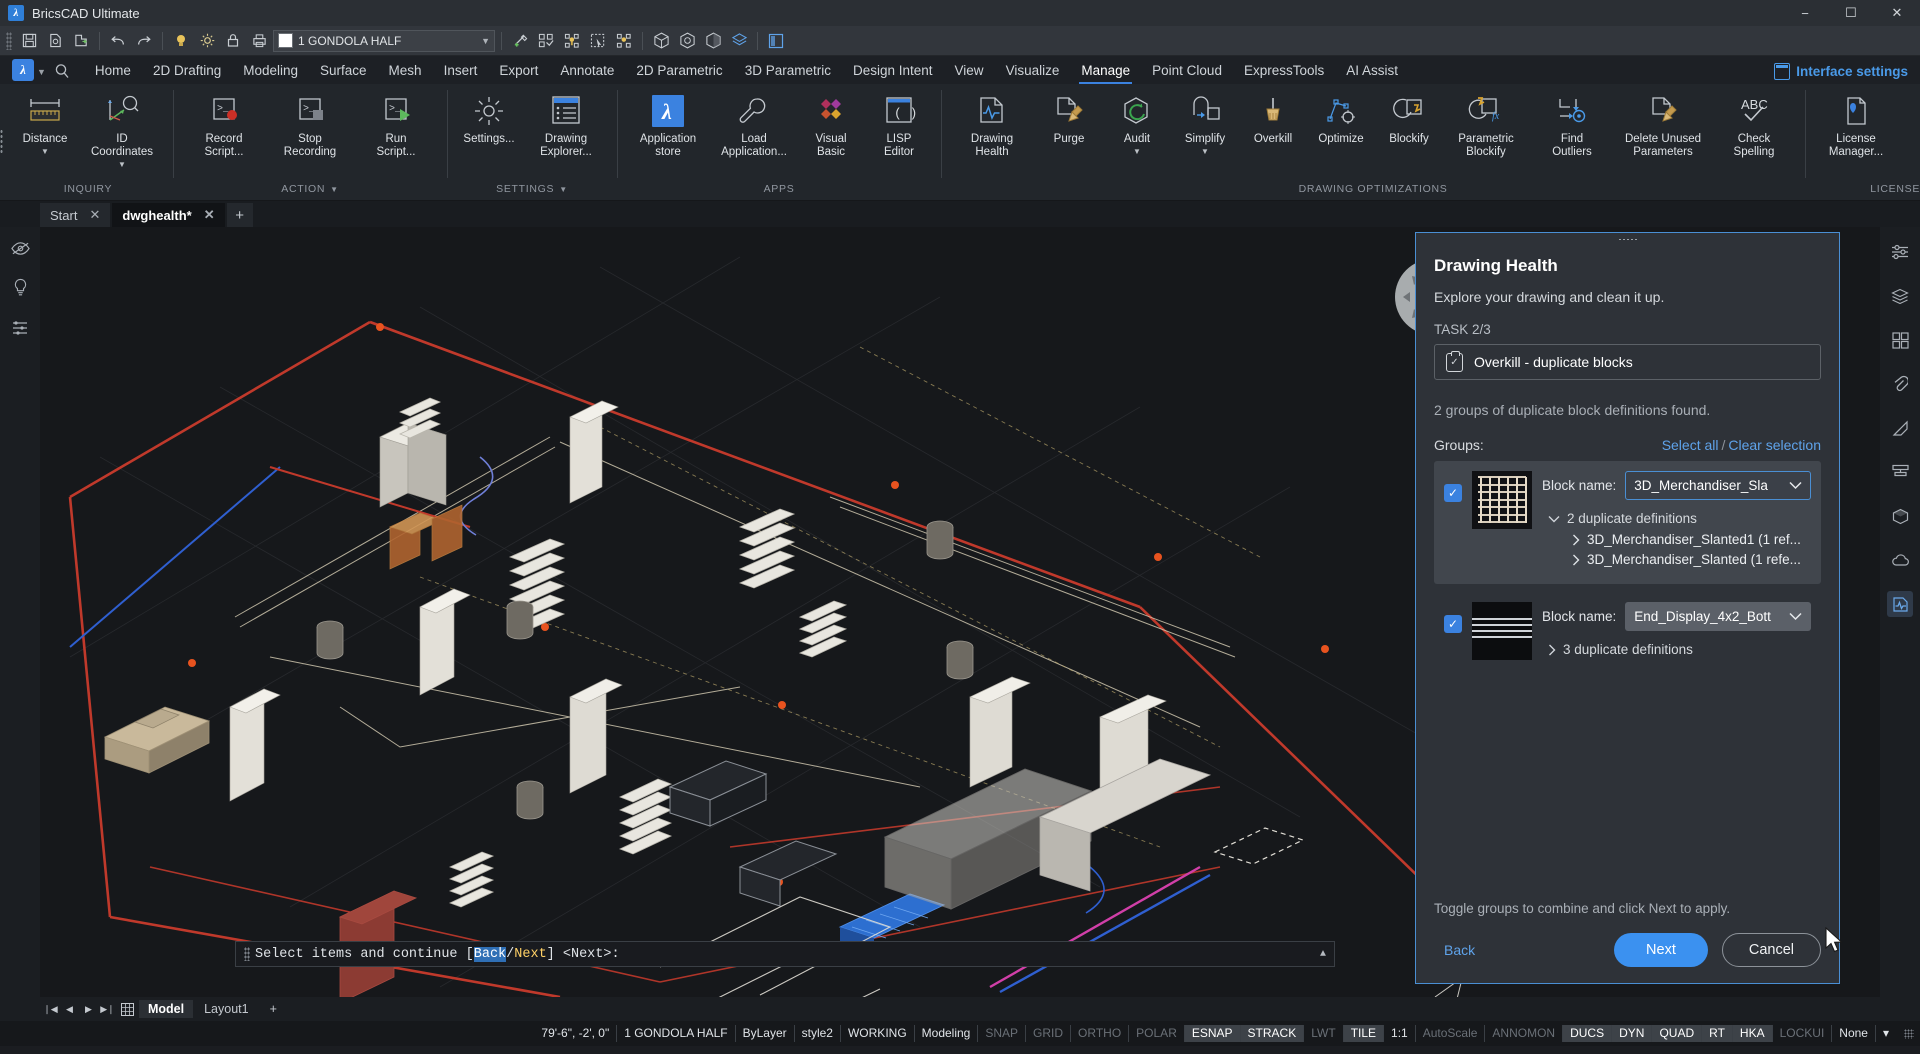 This screenshot has height=1054, width=1920. I want to click on chevron-up-icon: ▲, so click(1323, 954).